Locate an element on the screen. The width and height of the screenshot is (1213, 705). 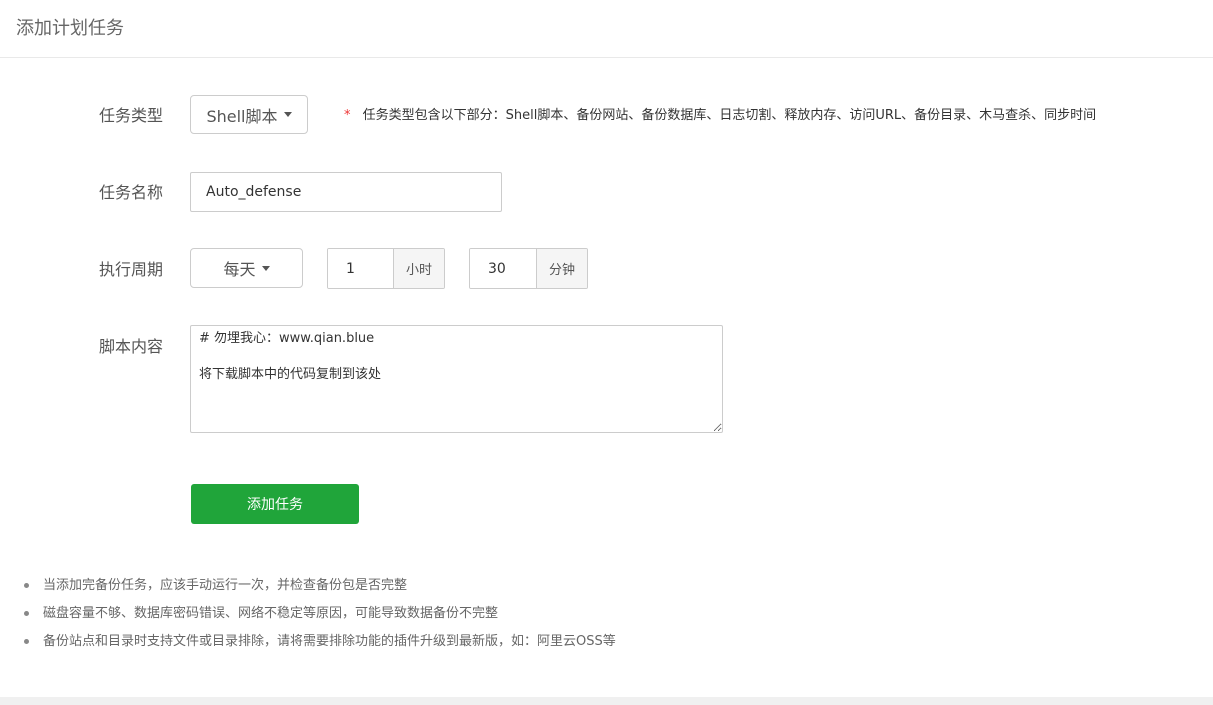
tip-item: 当添加完备份任务，应该手动运行一次，并检查备份包是否完整 is located at coordinates (320, 590).